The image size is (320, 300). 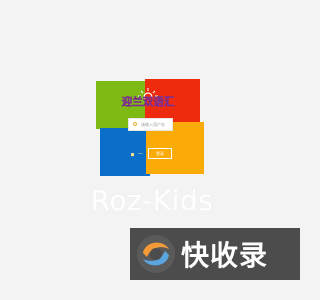 I want to click on app-watermark: 快收录, so click(x=215, y=254).